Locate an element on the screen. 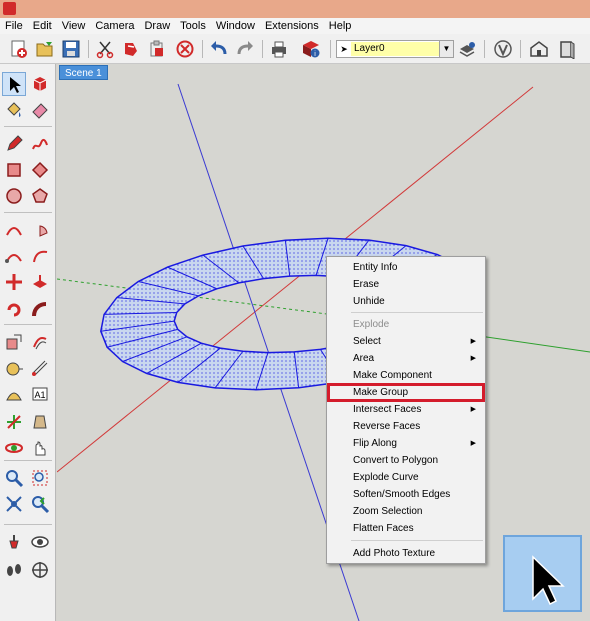 This screenshot has width=590, height=621. select-arrow-icon: ➤ is located at coordinates (344, 48).